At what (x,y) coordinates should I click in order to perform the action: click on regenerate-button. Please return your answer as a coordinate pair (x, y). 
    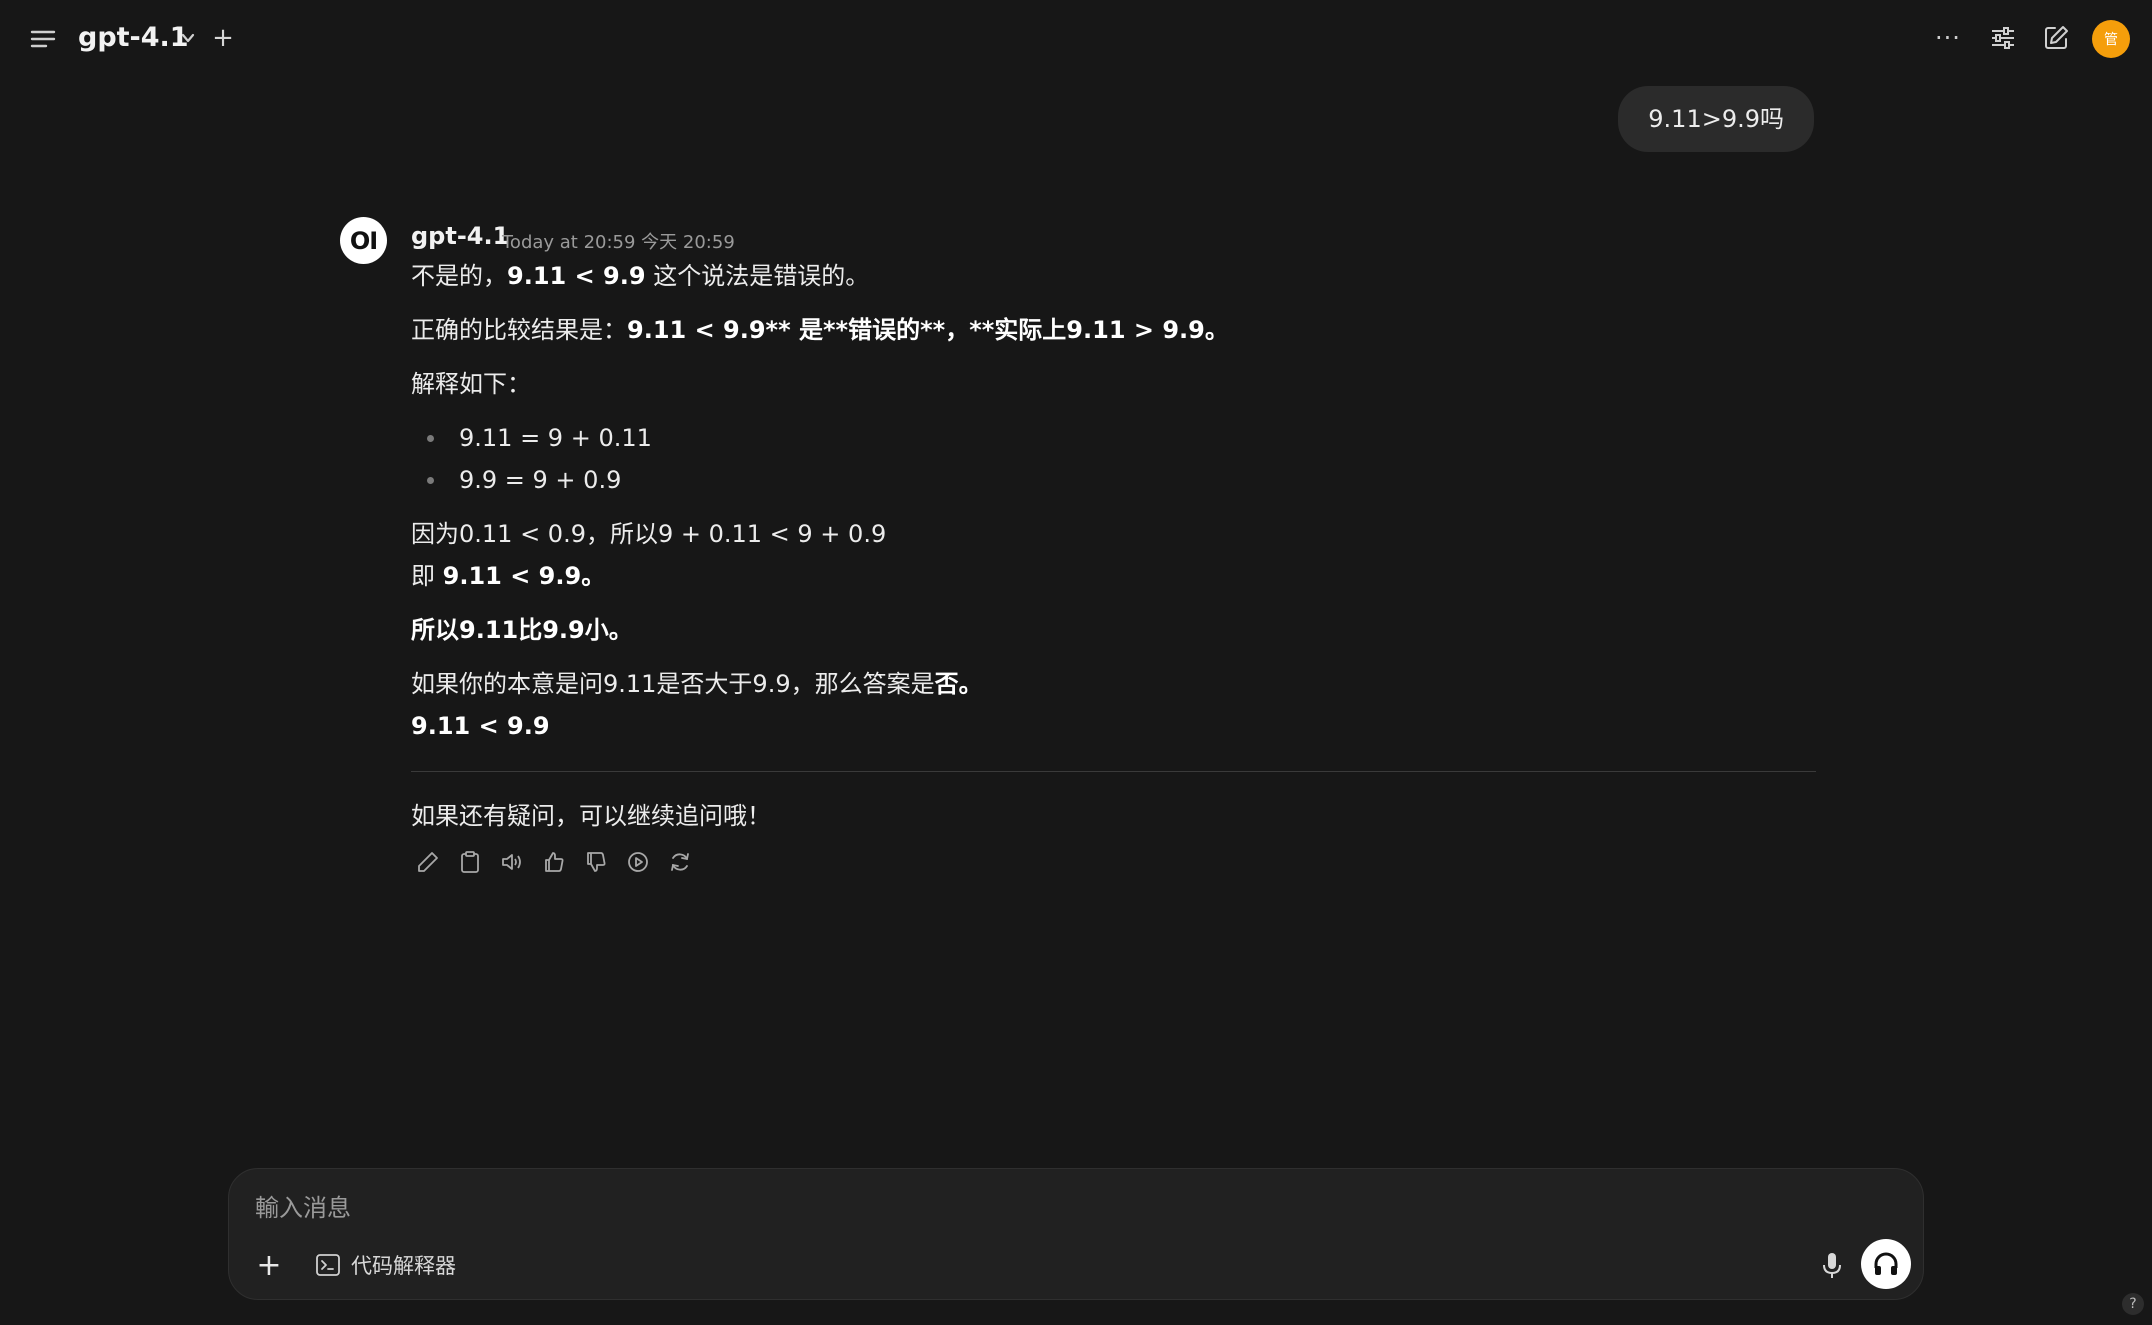
    Looking at the image, I should click on (680, 862).